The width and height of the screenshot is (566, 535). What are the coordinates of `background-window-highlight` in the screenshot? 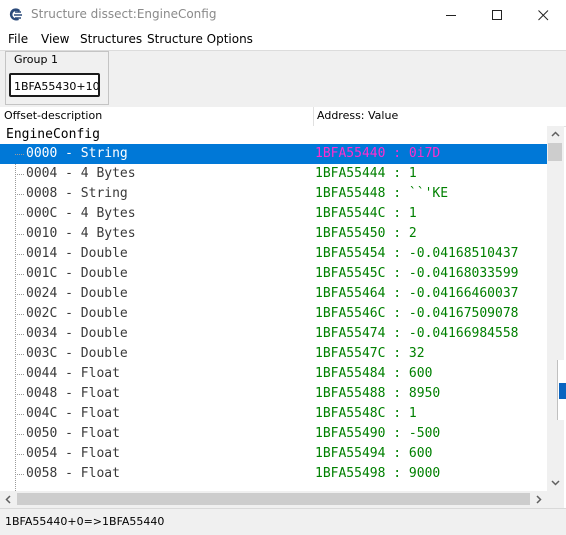 It's located at (562, 391).